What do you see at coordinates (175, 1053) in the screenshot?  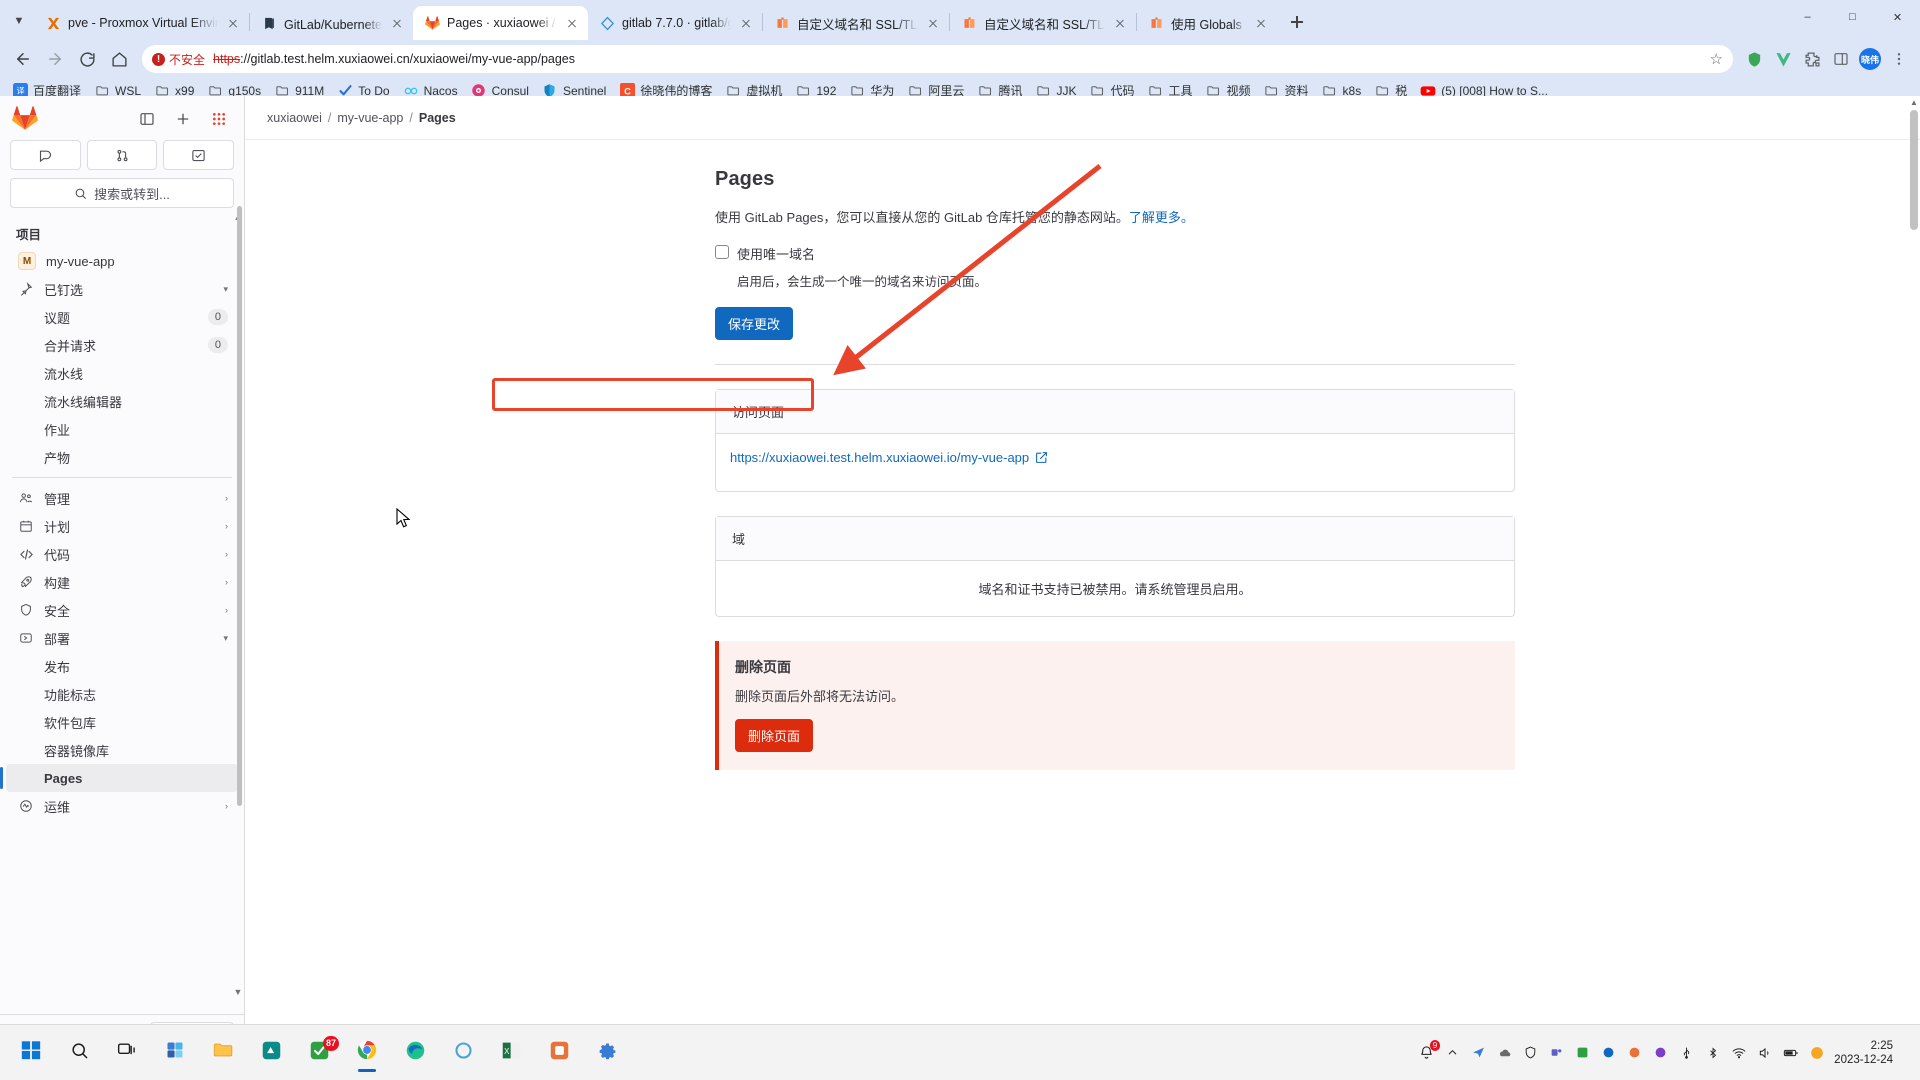 I see `taskbar-widgets` at bounding box center [175, 1053].